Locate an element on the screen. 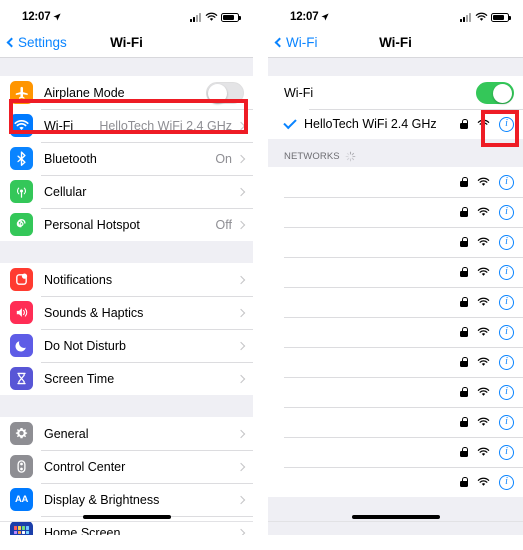  gear-icon is located at coordinates (21, 433).